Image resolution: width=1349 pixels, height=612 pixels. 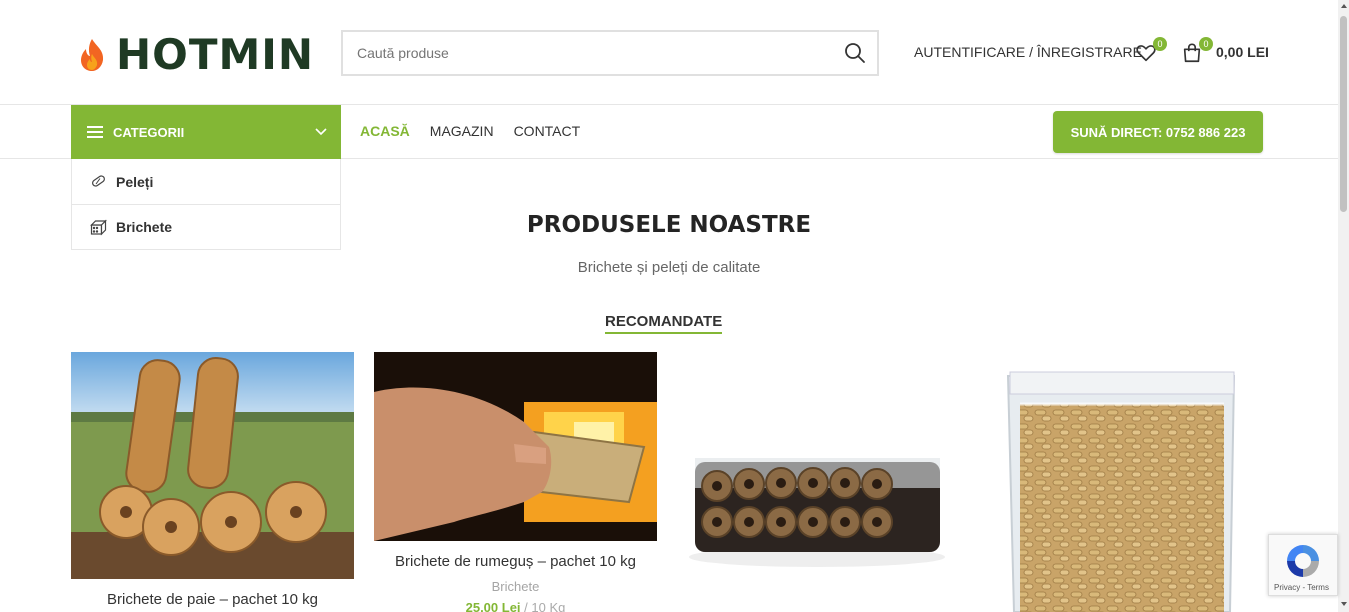 What do you see at coordinates (1343, 114) in the screenshot?
I see `scrollbar-thumb` at bounding box center [1343, 114].